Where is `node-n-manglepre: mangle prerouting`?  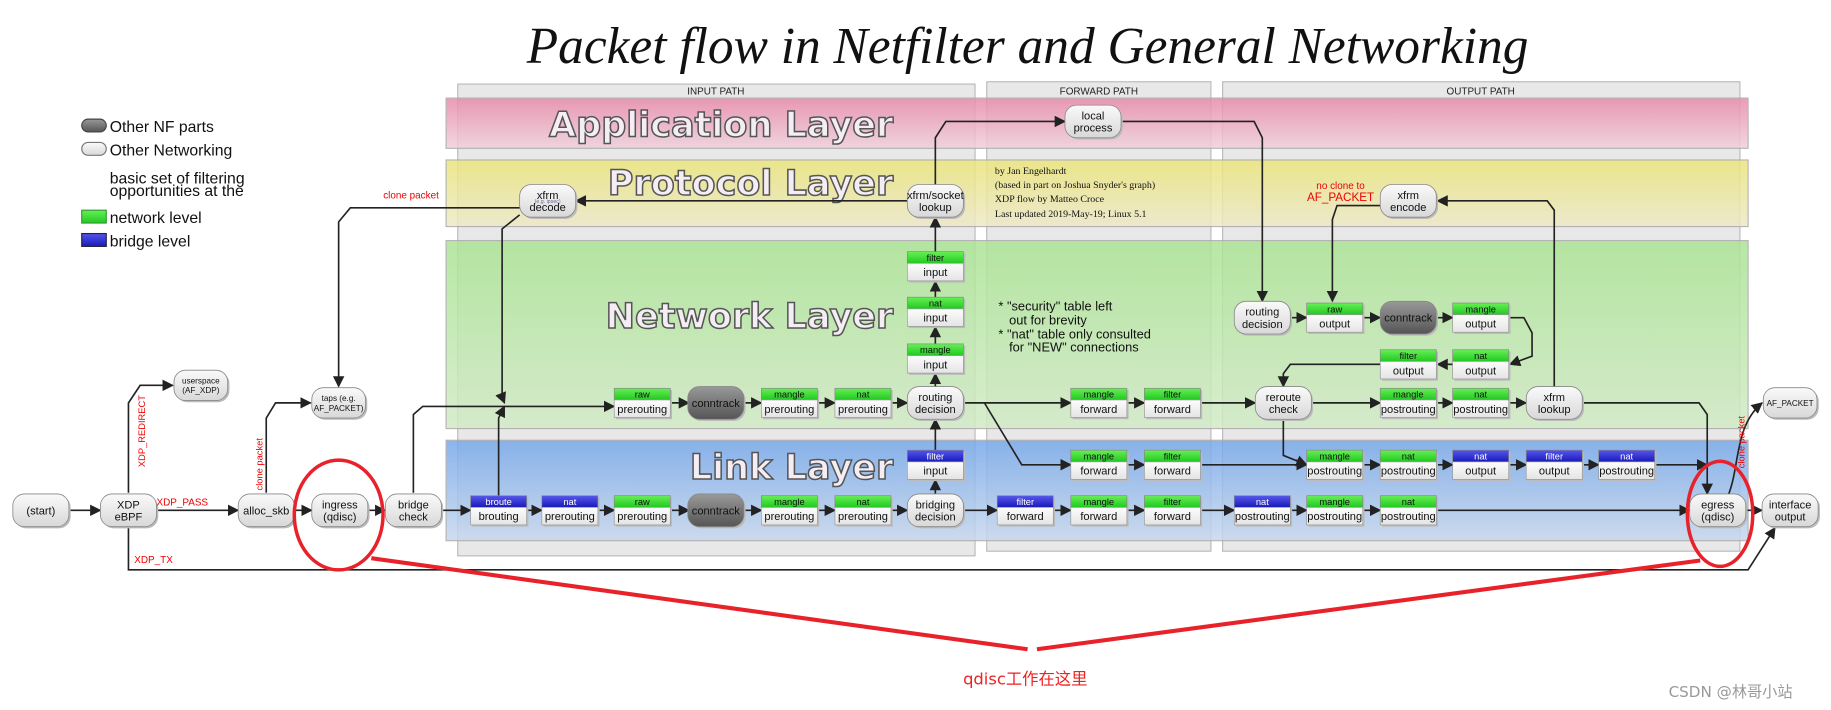 node-n-manglepre: mangle prerouting is located at coordinates (790, 403).